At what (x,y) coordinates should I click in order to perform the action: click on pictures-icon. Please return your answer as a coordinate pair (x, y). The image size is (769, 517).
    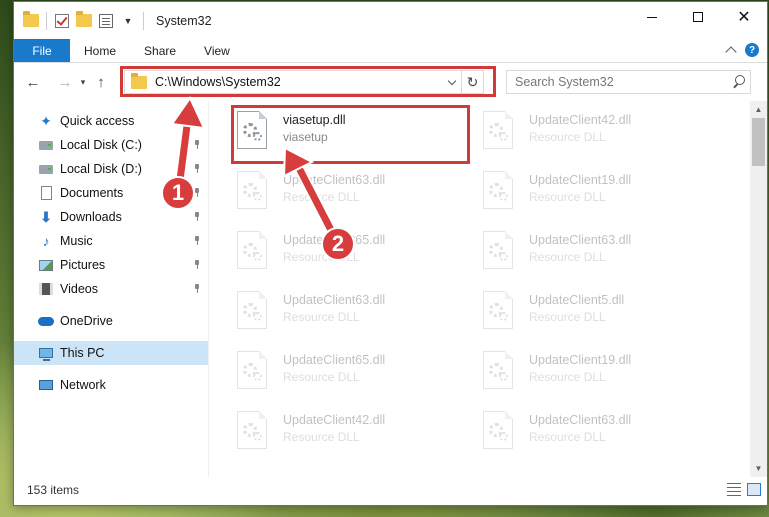
    Looking at the image, I should click on (46, 265).